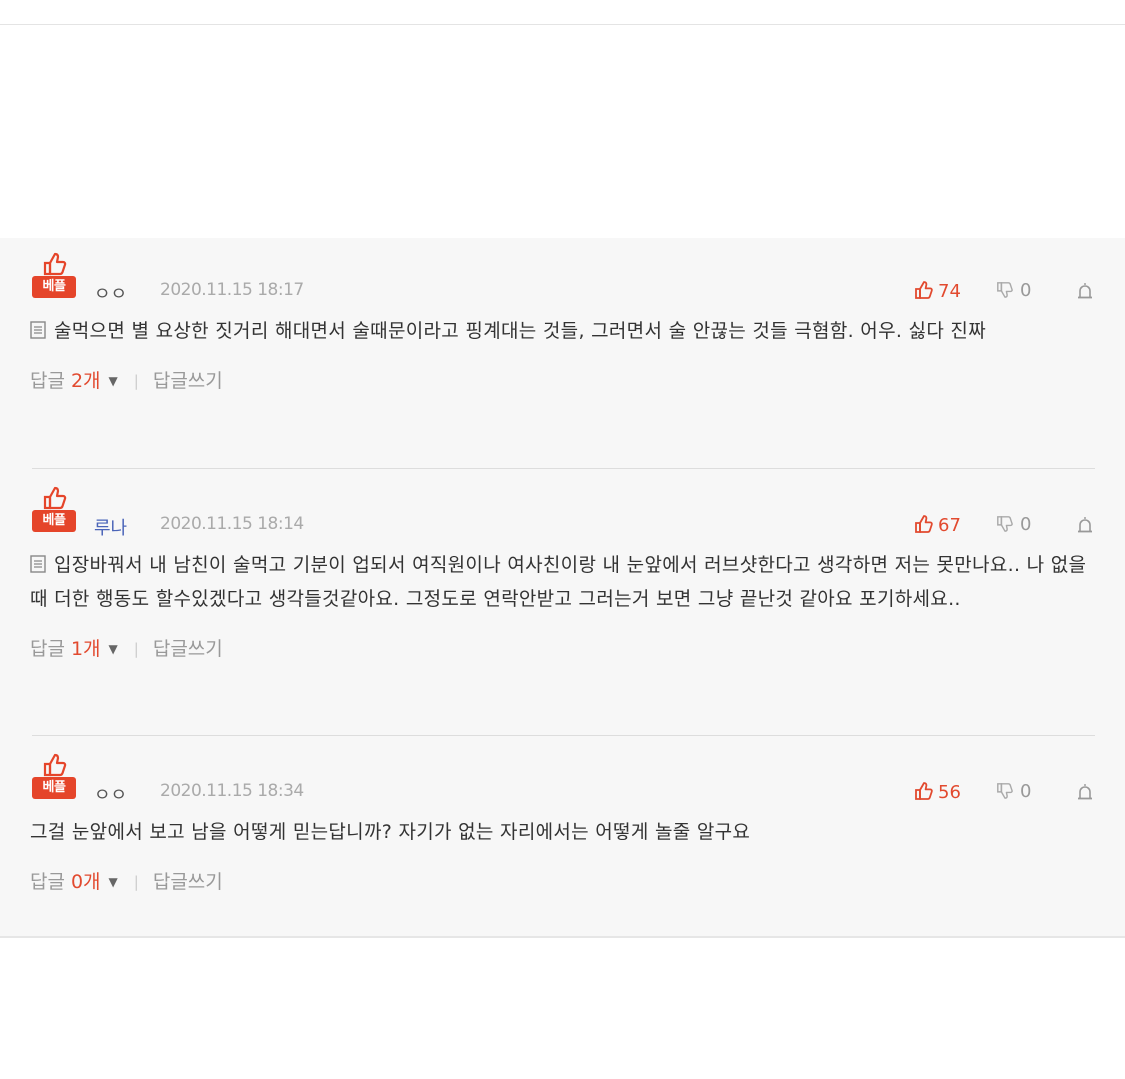 The height and width of the screenshot is (1079, 1125). I want to click on comment-meta: 베플 루나 2020.11.15 18:14 67 0, so click(563, 512).